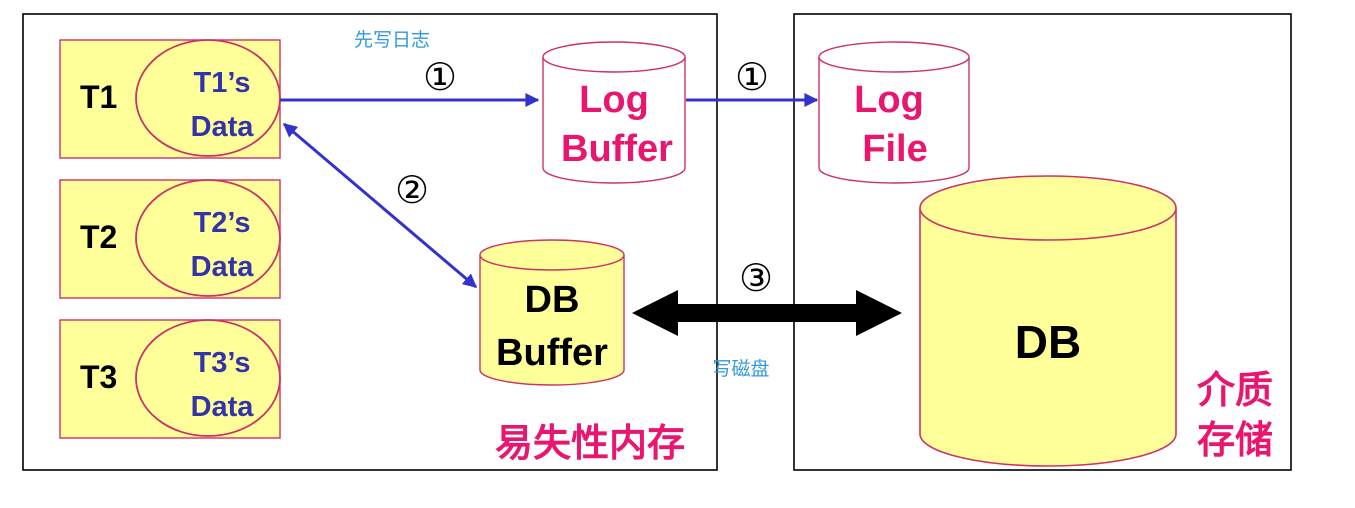 The width and height of the screenshot is (1355, 508). Describe the element at coordinates (380, 205) in the screenshot. I see `arrow-step2-data-db-buffer` at that location.